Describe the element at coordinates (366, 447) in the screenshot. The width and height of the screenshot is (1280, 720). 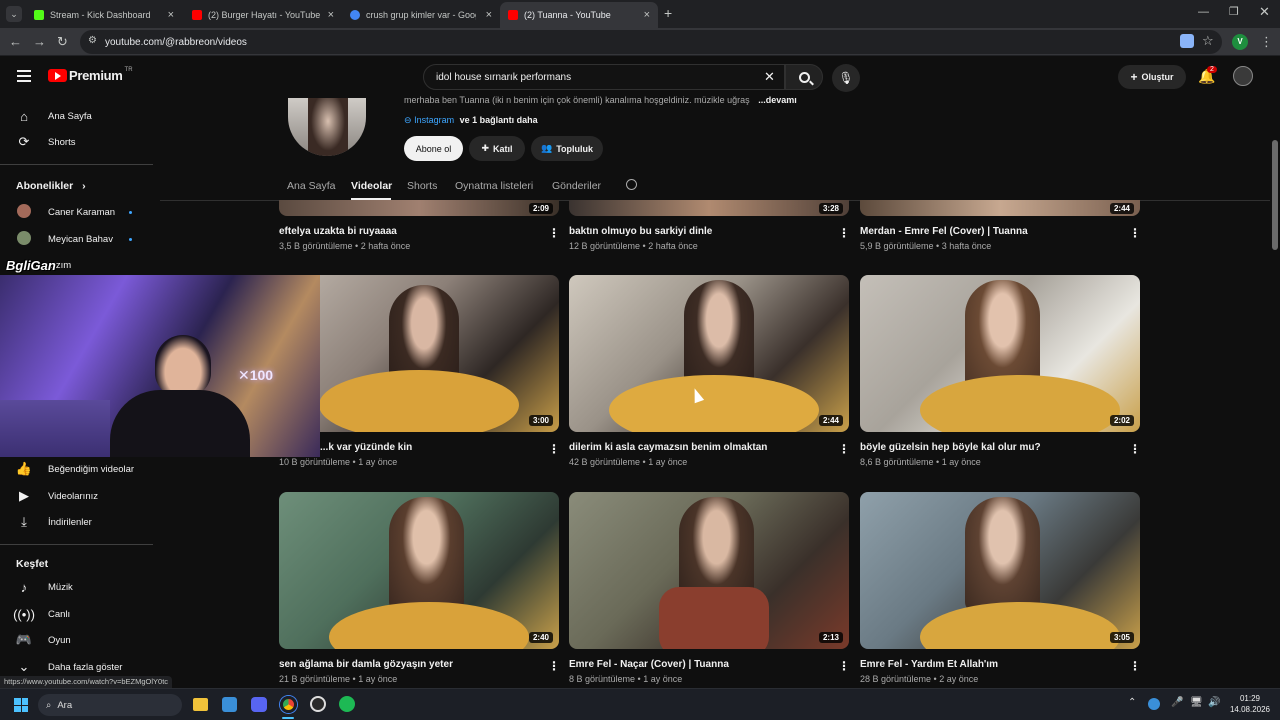
I see `video-title: ...k var yüzünde kin` at that location.